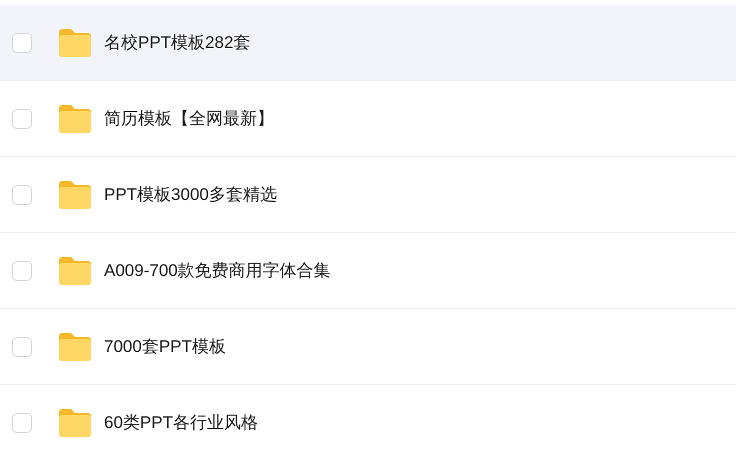  What do you see at coordinates (189, 119) in the screenshot?
I see `folder-name: 简历模板【全网最新】` at bounding box center [189, 119].